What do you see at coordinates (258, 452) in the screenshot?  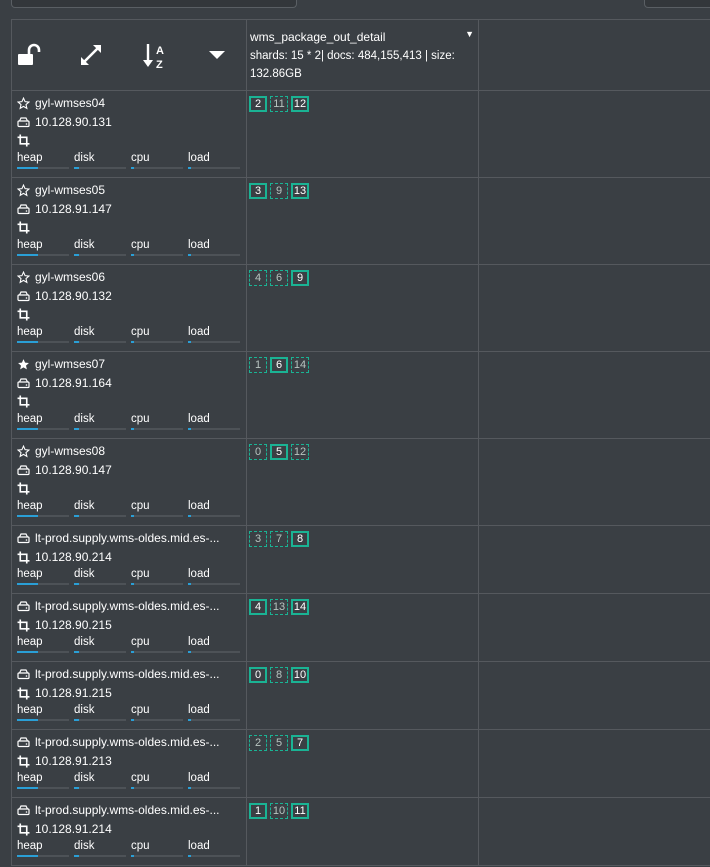 I see `replica-shard: 0` at bounding box center [258, 452].